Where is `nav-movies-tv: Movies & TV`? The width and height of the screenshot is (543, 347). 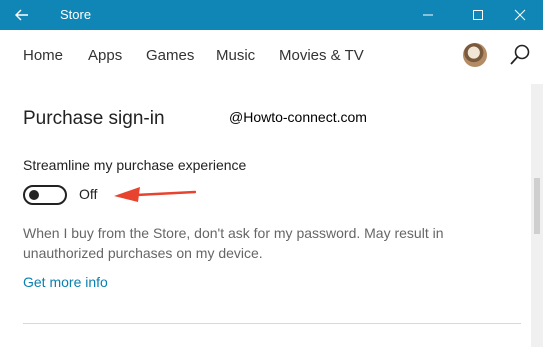 nav-movies-tv: Movies & TV is located at coordinates (321, 55).